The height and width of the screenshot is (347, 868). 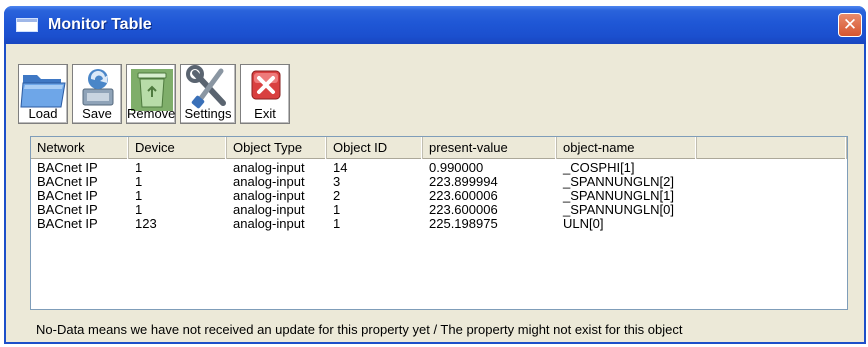 What do you see at coordinates (463, 224) in the screenshot?
I see `cell-present-value: 225.198975` at bounding box center [463, 224].